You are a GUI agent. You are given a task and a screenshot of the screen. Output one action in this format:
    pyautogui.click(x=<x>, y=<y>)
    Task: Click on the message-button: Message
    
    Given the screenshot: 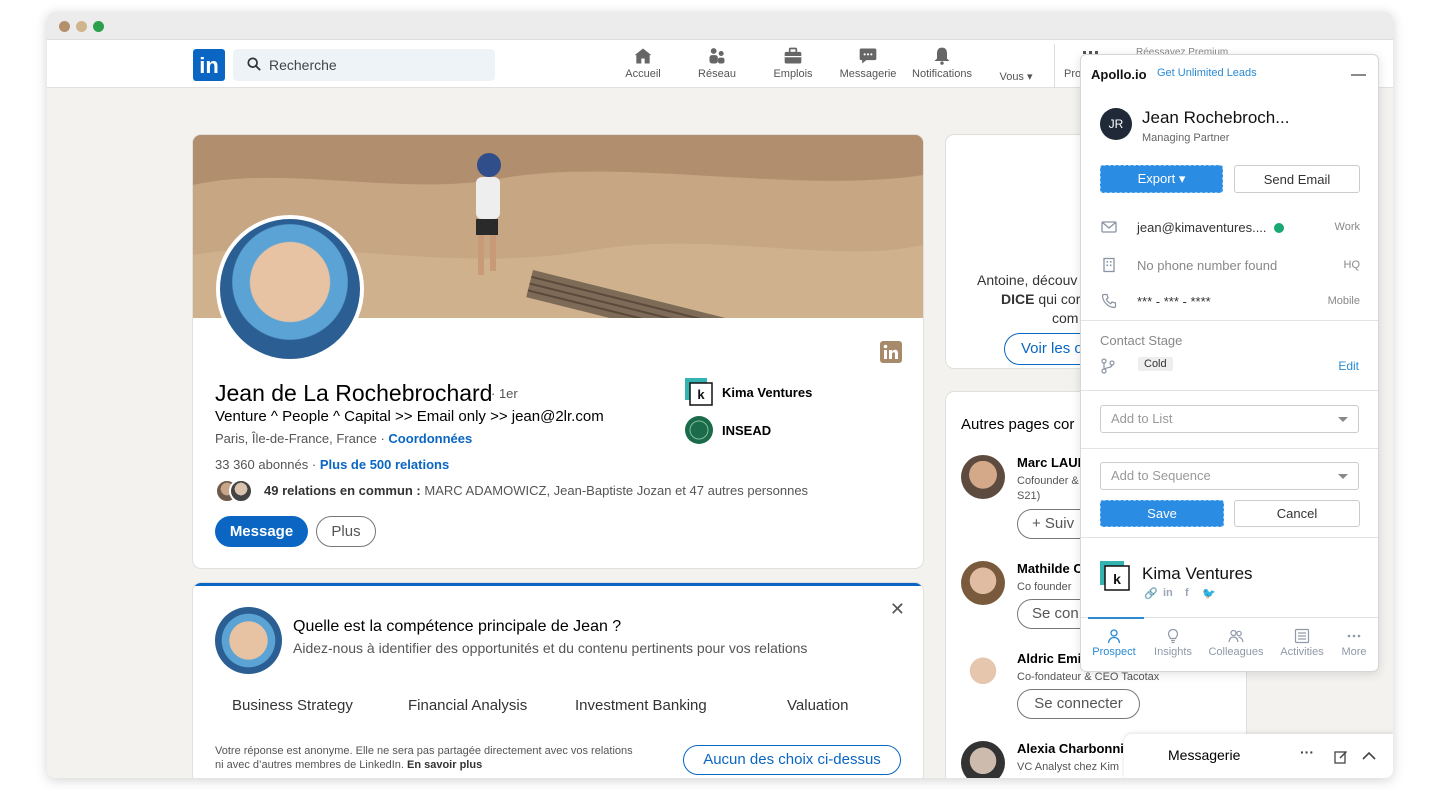 What is the action you would take?
    pyautogui.click(x=261, y=531)
    